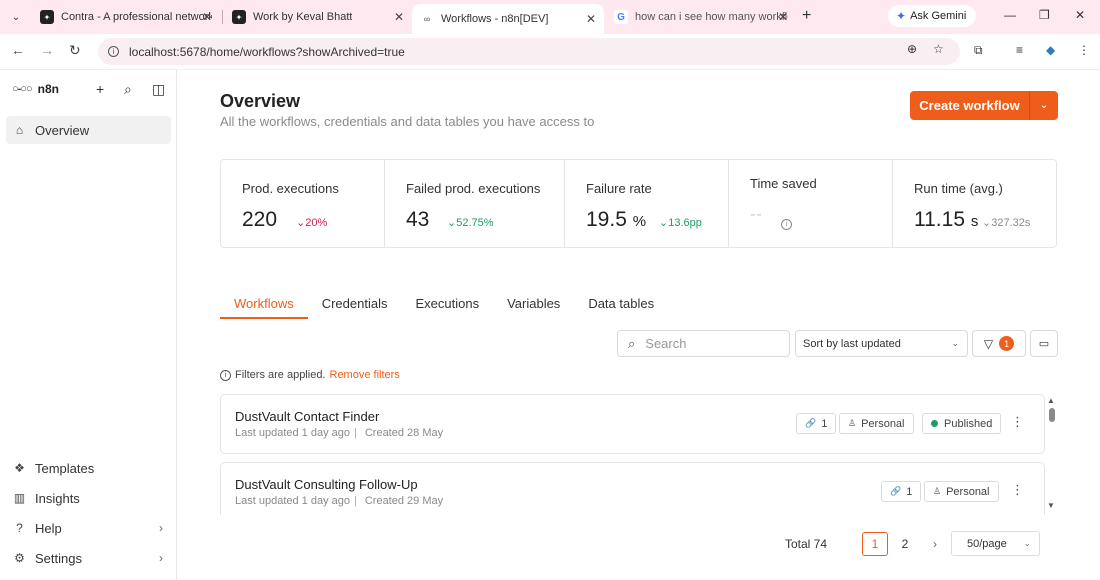 The height and width of the screenshot is (580, 1100). Describe the element at coordinates (1006, 223) in the screenshot. I see `stat-delta: ⌄327.32s` at that location.